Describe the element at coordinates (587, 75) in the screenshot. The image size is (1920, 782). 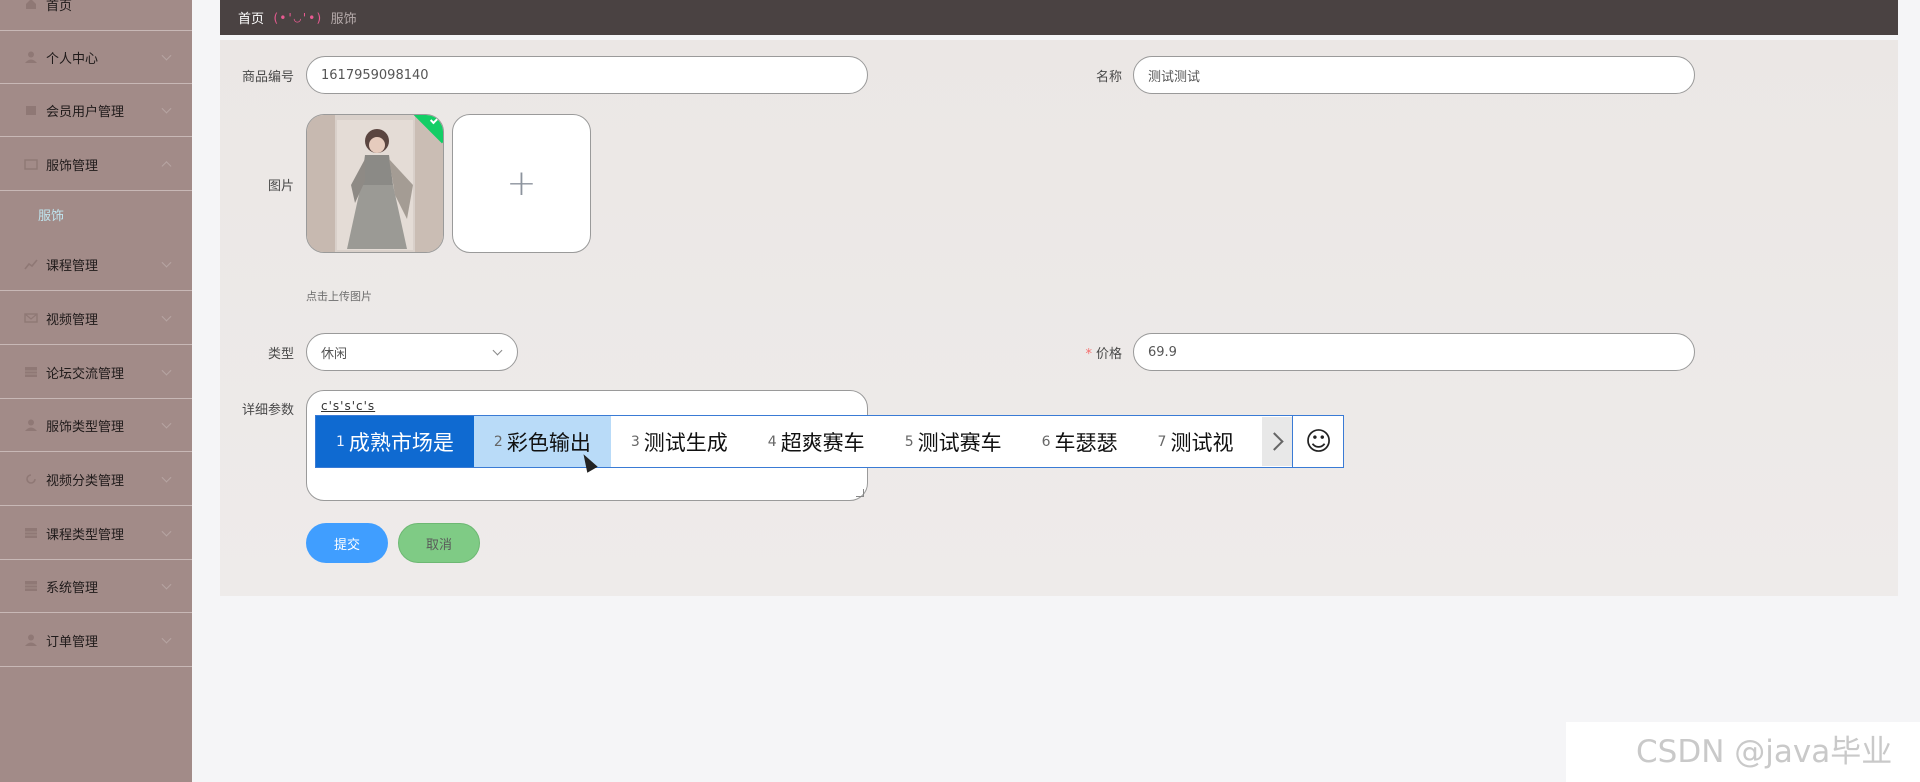
I see `code-field: 1617959098140` at that location.